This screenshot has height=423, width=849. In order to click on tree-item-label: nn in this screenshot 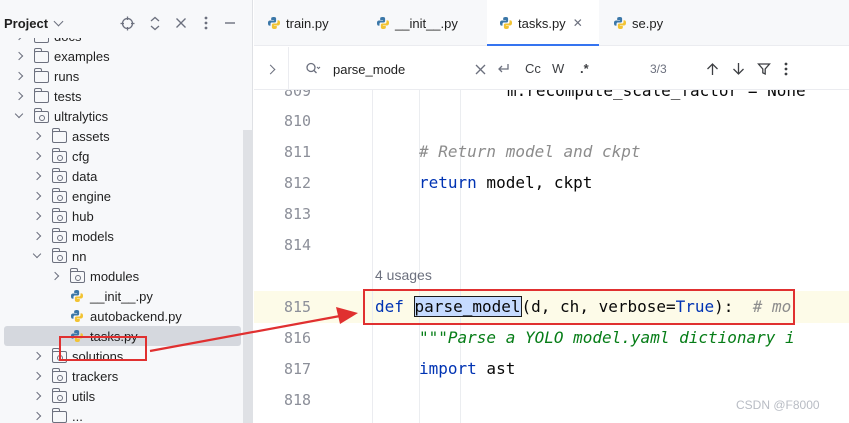, I will do `click(79, 256)`.